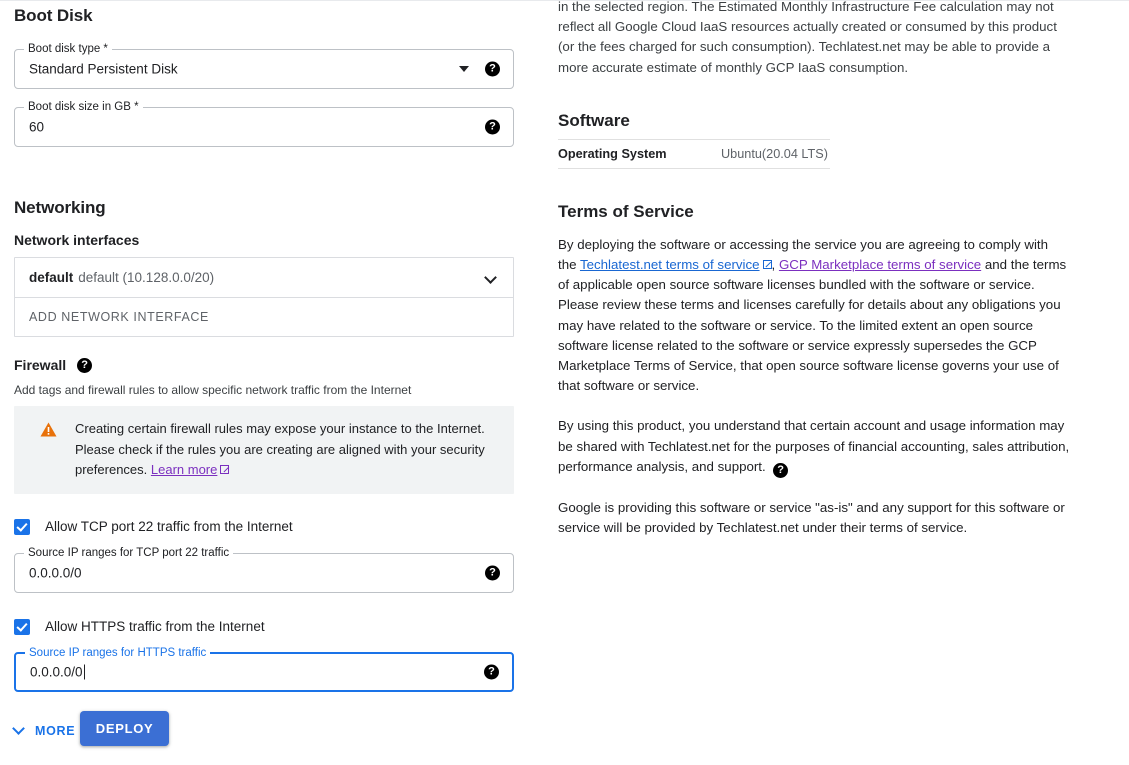 The image size is (1129, 765). What do you see at coordinates (594, 120) in the screenshot?
I see `software-heading: Software` at bounding box center [594, 120].